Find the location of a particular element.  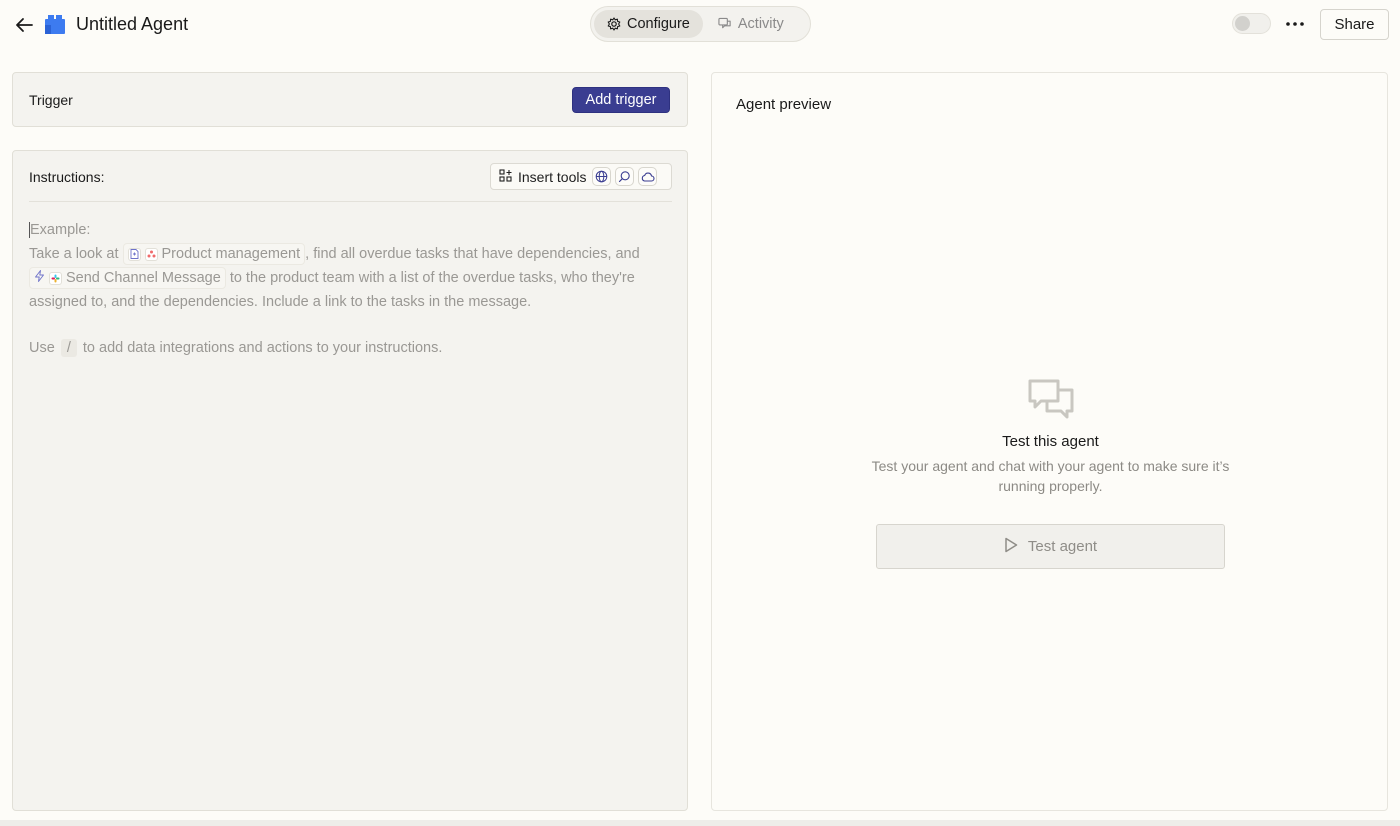

page-title: Untitled Agent is located at coordinates (132, 24).